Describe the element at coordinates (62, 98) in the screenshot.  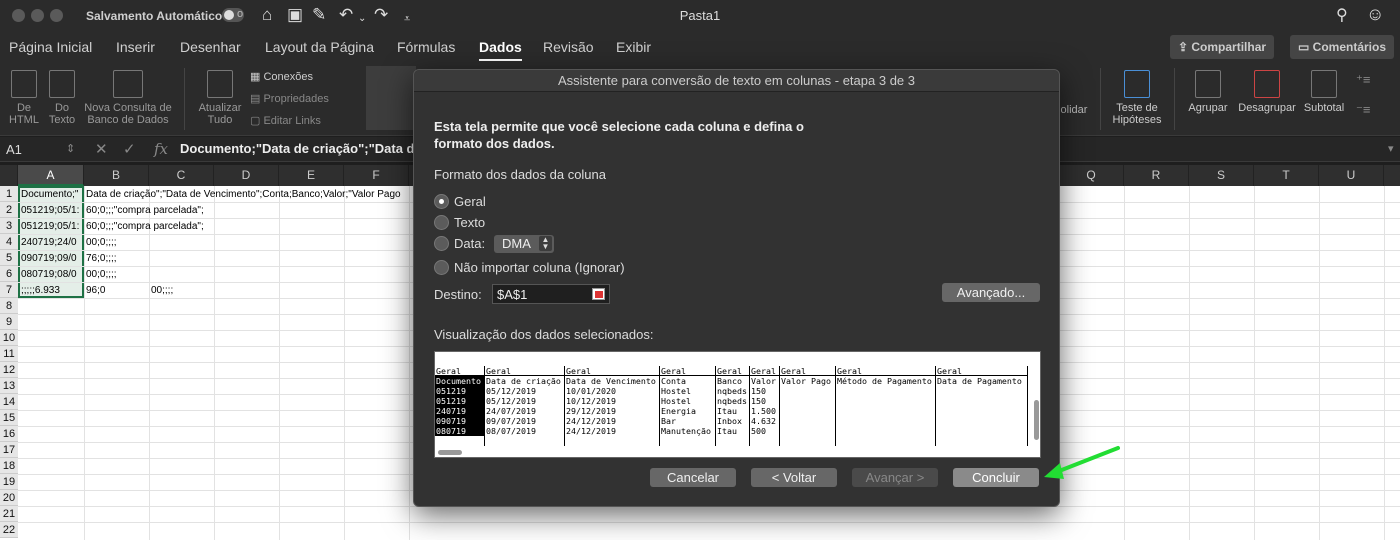
I see `from-text-button: Do Texto` at that location.